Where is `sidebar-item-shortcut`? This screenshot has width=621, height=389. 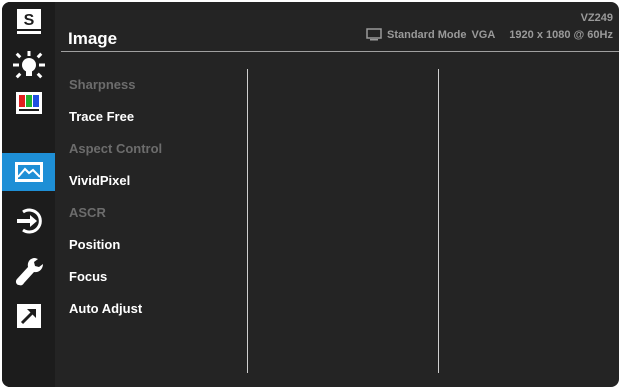
sidebar-item-shortcut is located at coordinates (28, 316).